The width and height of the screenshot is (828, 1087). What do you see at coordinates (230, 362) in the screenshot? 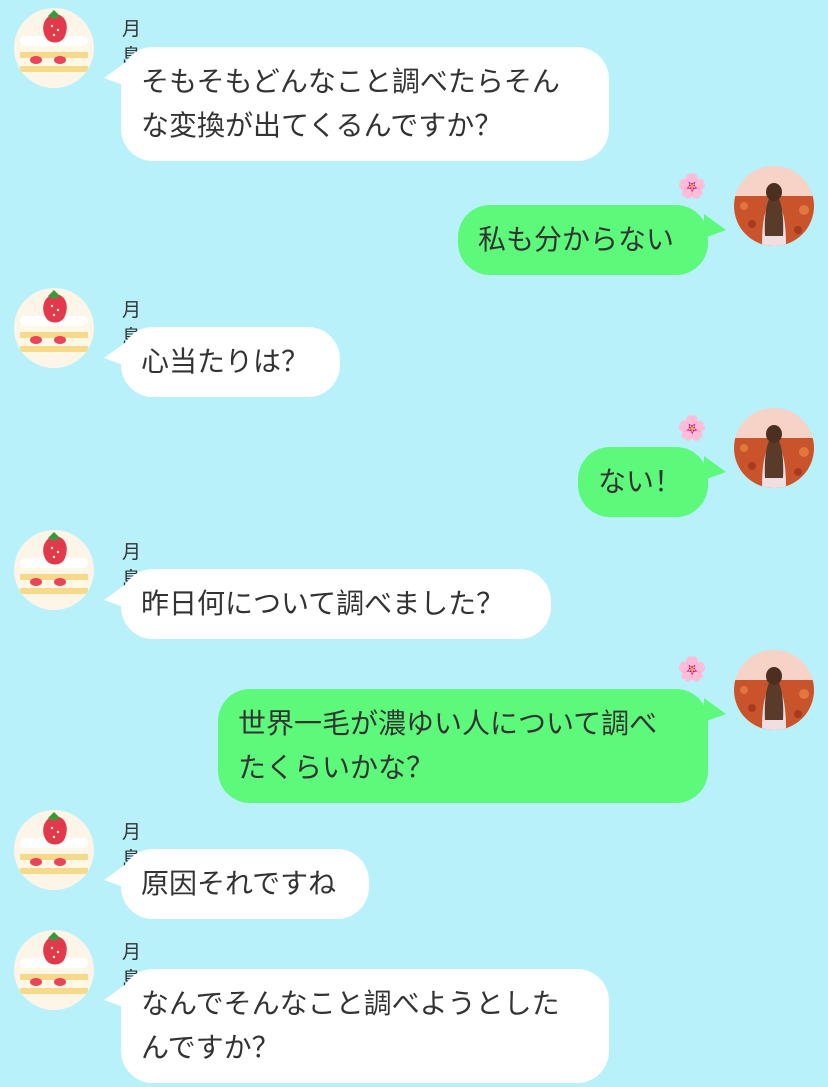
I see `message-bubble: 心当たりは？` at bounding box center [230, 362].